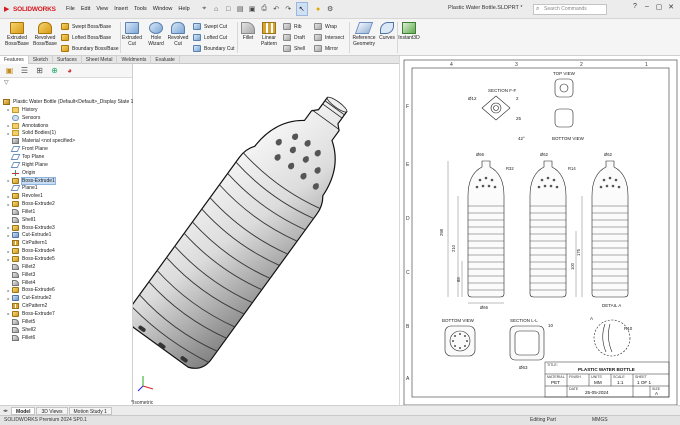 The image size is (680, 425). Describe the element at coordinates (23, 410) in the screenshot. I see `tab-model: Model` at that location.